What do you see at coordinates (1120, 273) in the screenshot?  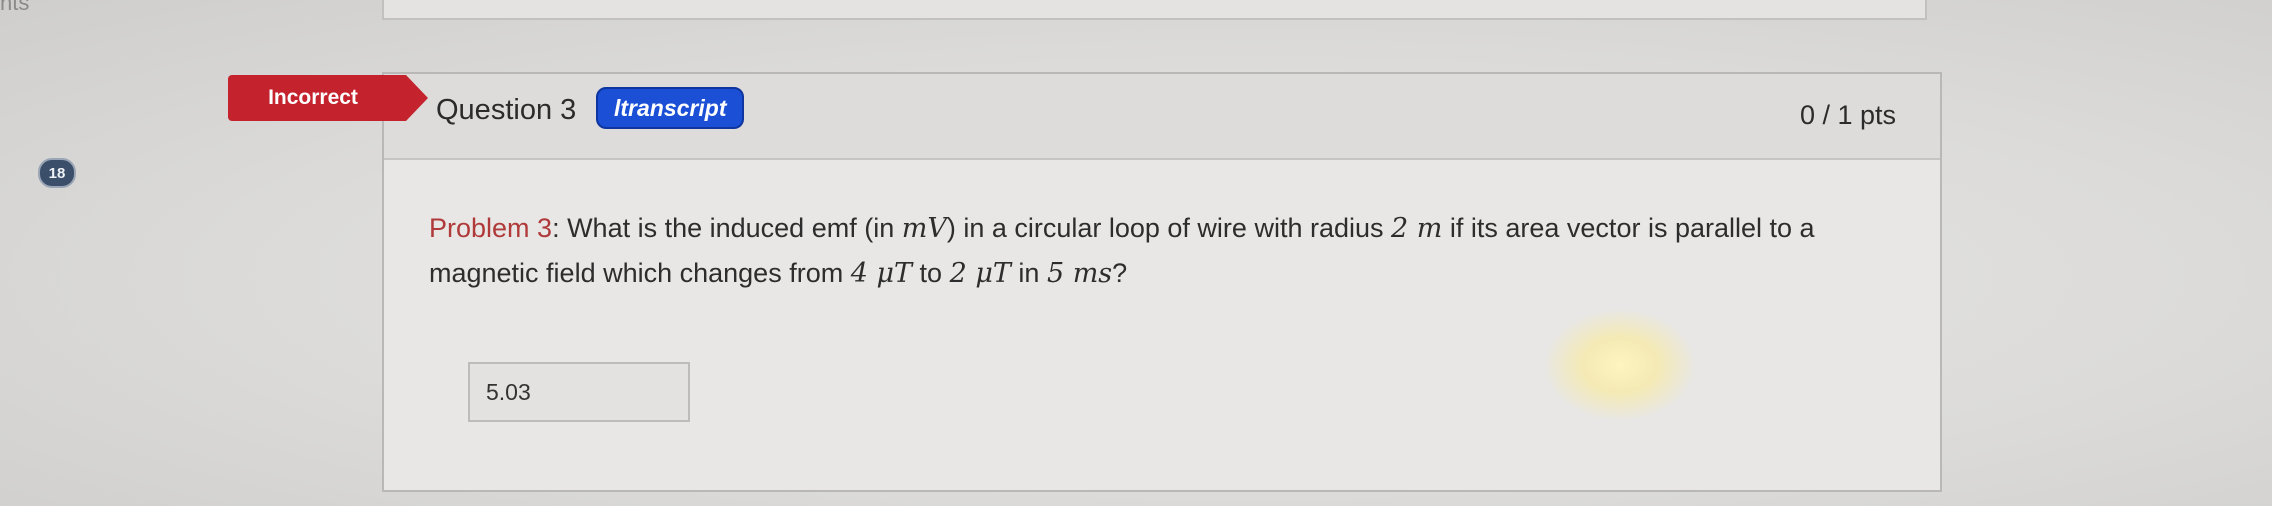 I see `problem-text-part: ?` at bounding box center [1120, 273].